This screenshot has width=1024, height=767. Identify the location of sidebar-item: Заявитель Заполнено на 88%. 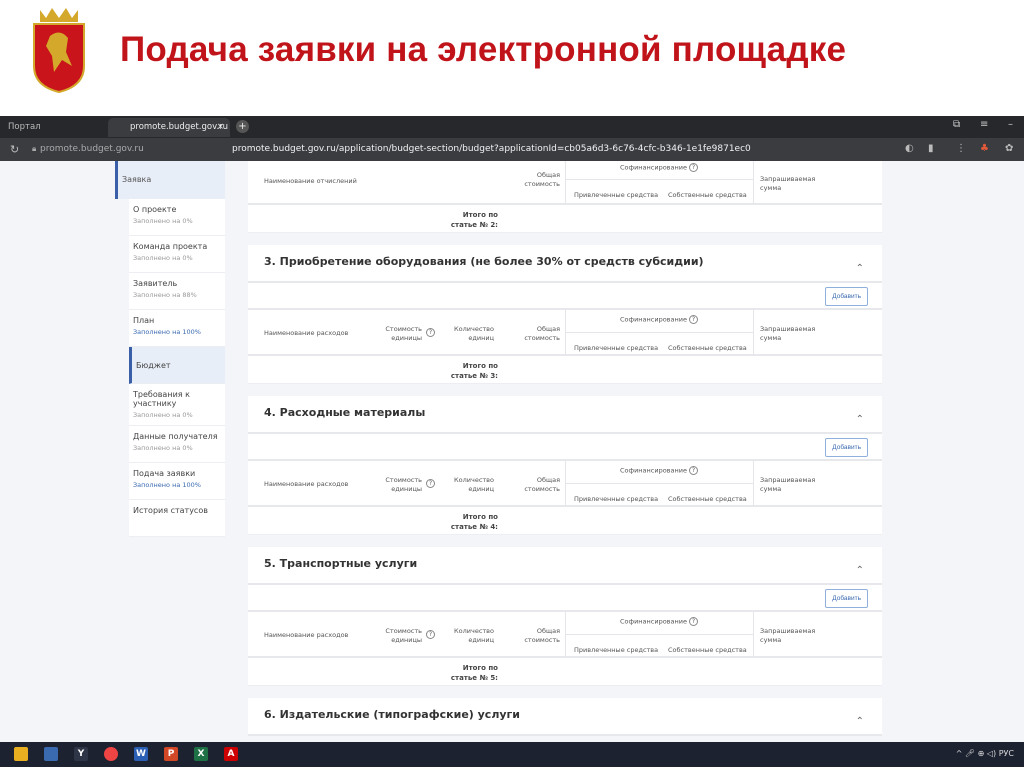
(177, 291).